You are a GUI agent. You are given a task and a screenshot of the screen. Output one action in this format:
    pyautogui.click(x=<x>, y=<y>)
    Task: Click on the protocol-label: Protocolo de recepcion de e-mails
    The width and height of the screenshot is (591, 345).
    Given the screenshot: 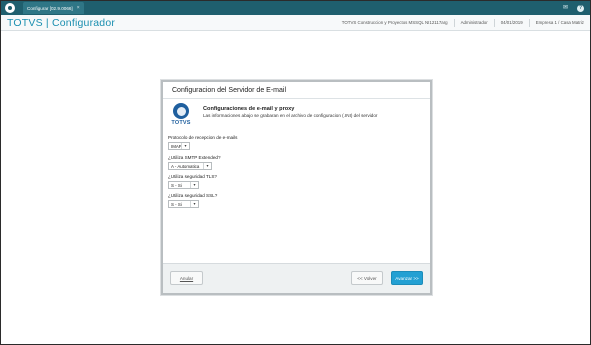 What is the action you would take?
    pyautogui.click(x=203, y=137)
    